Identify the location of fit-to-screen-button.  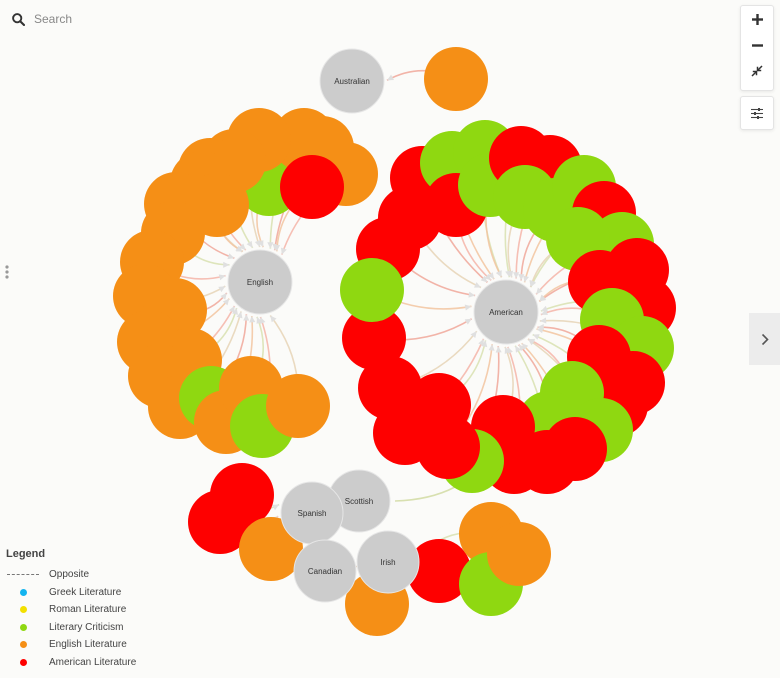
(757, 71).